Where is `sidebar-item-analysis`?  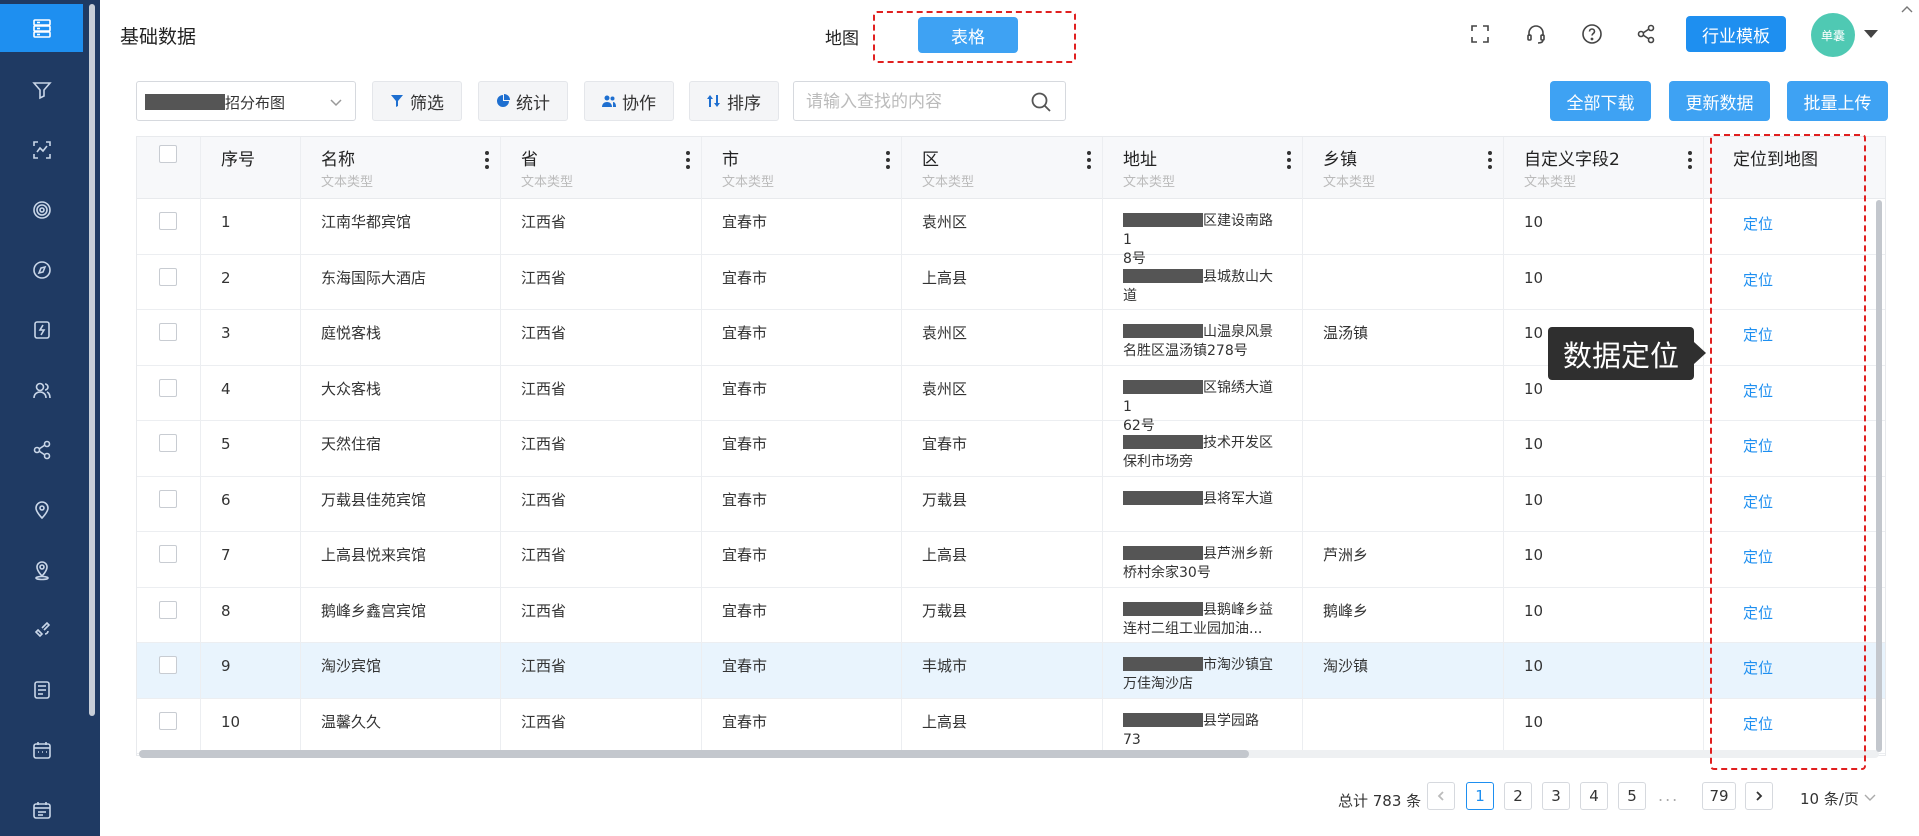 sidebar-item-analysis is located at coordinates (41, 150).